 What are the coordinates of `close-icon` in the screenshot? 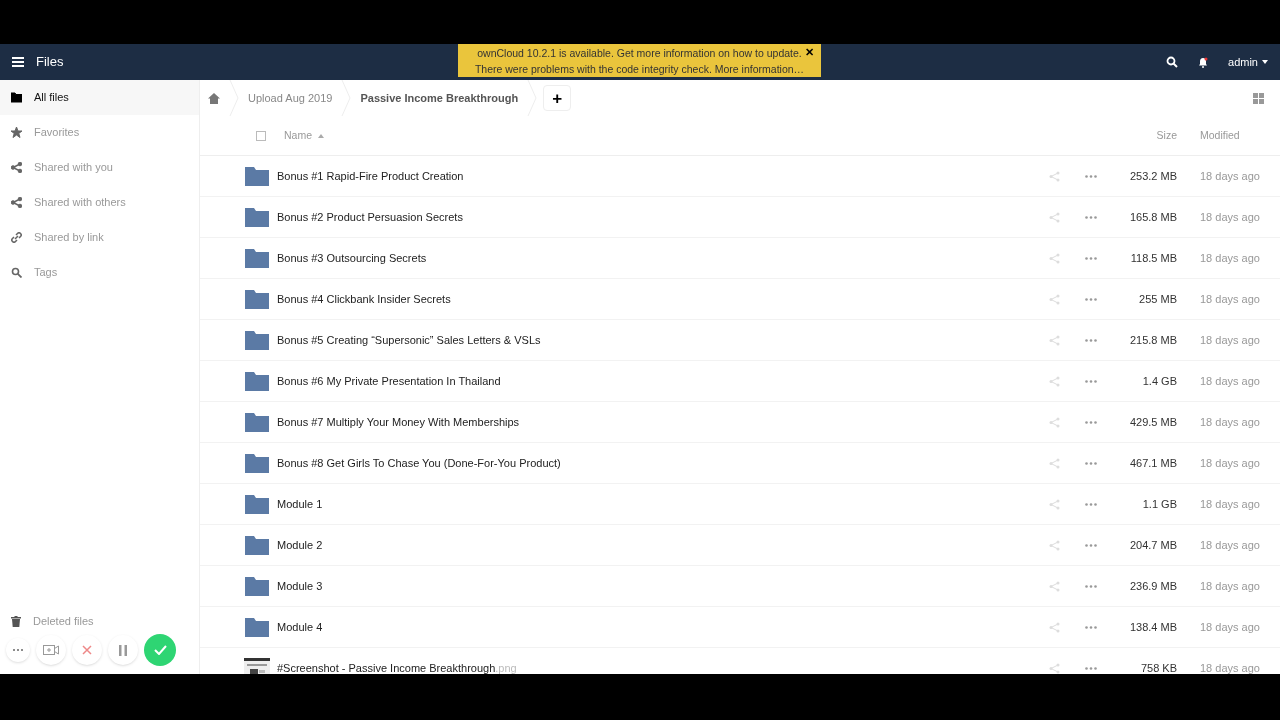 It's located at (87, 650).